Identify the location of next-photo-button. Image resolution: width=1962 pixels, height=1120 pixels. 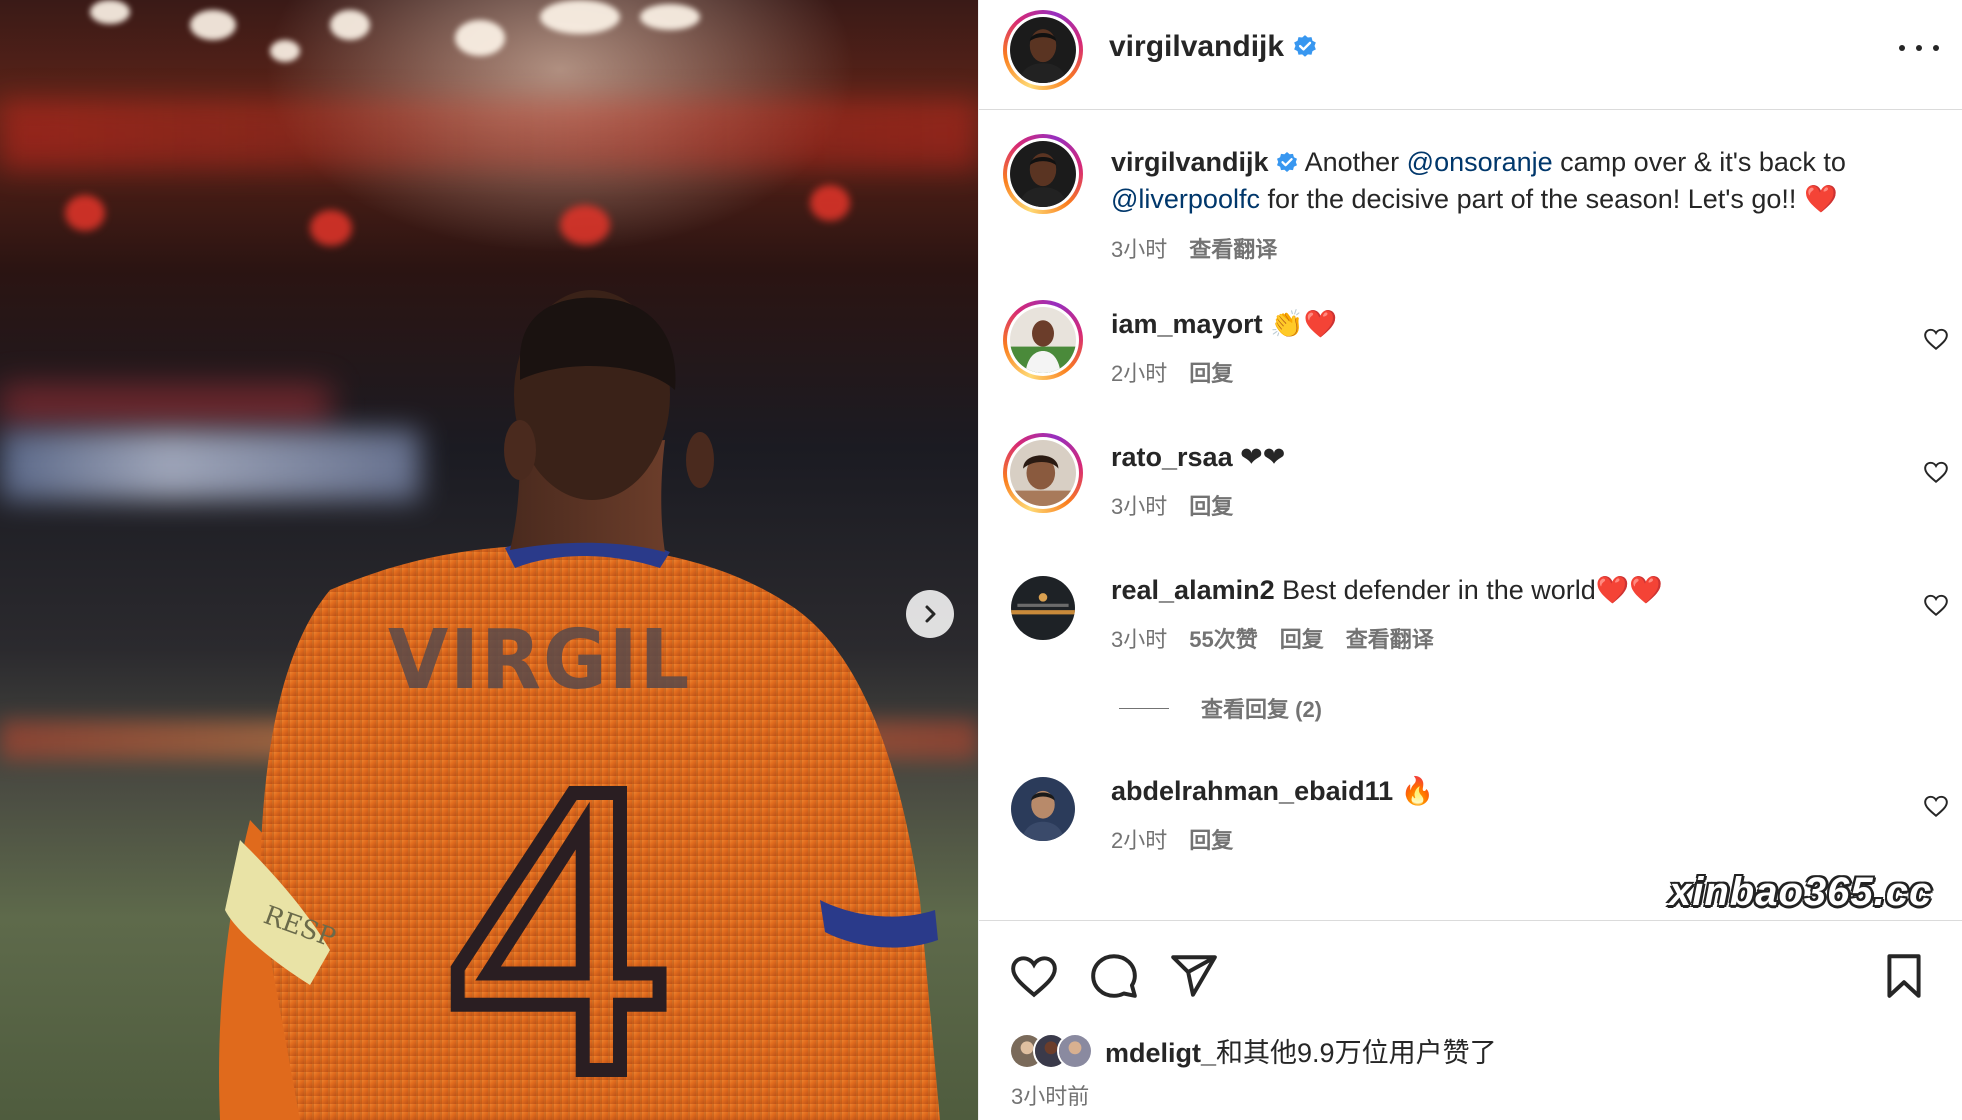
(930, 614).